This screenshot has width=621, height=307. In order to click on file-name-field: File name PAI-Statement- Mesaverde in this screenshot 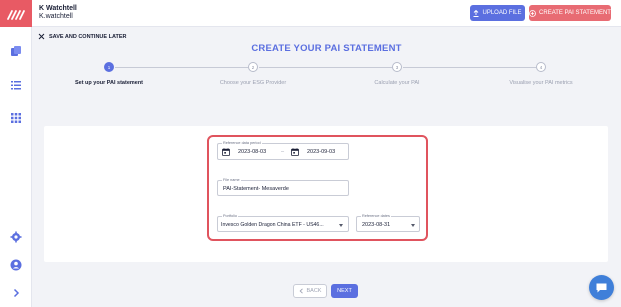, I will do `click(283, 187)`.